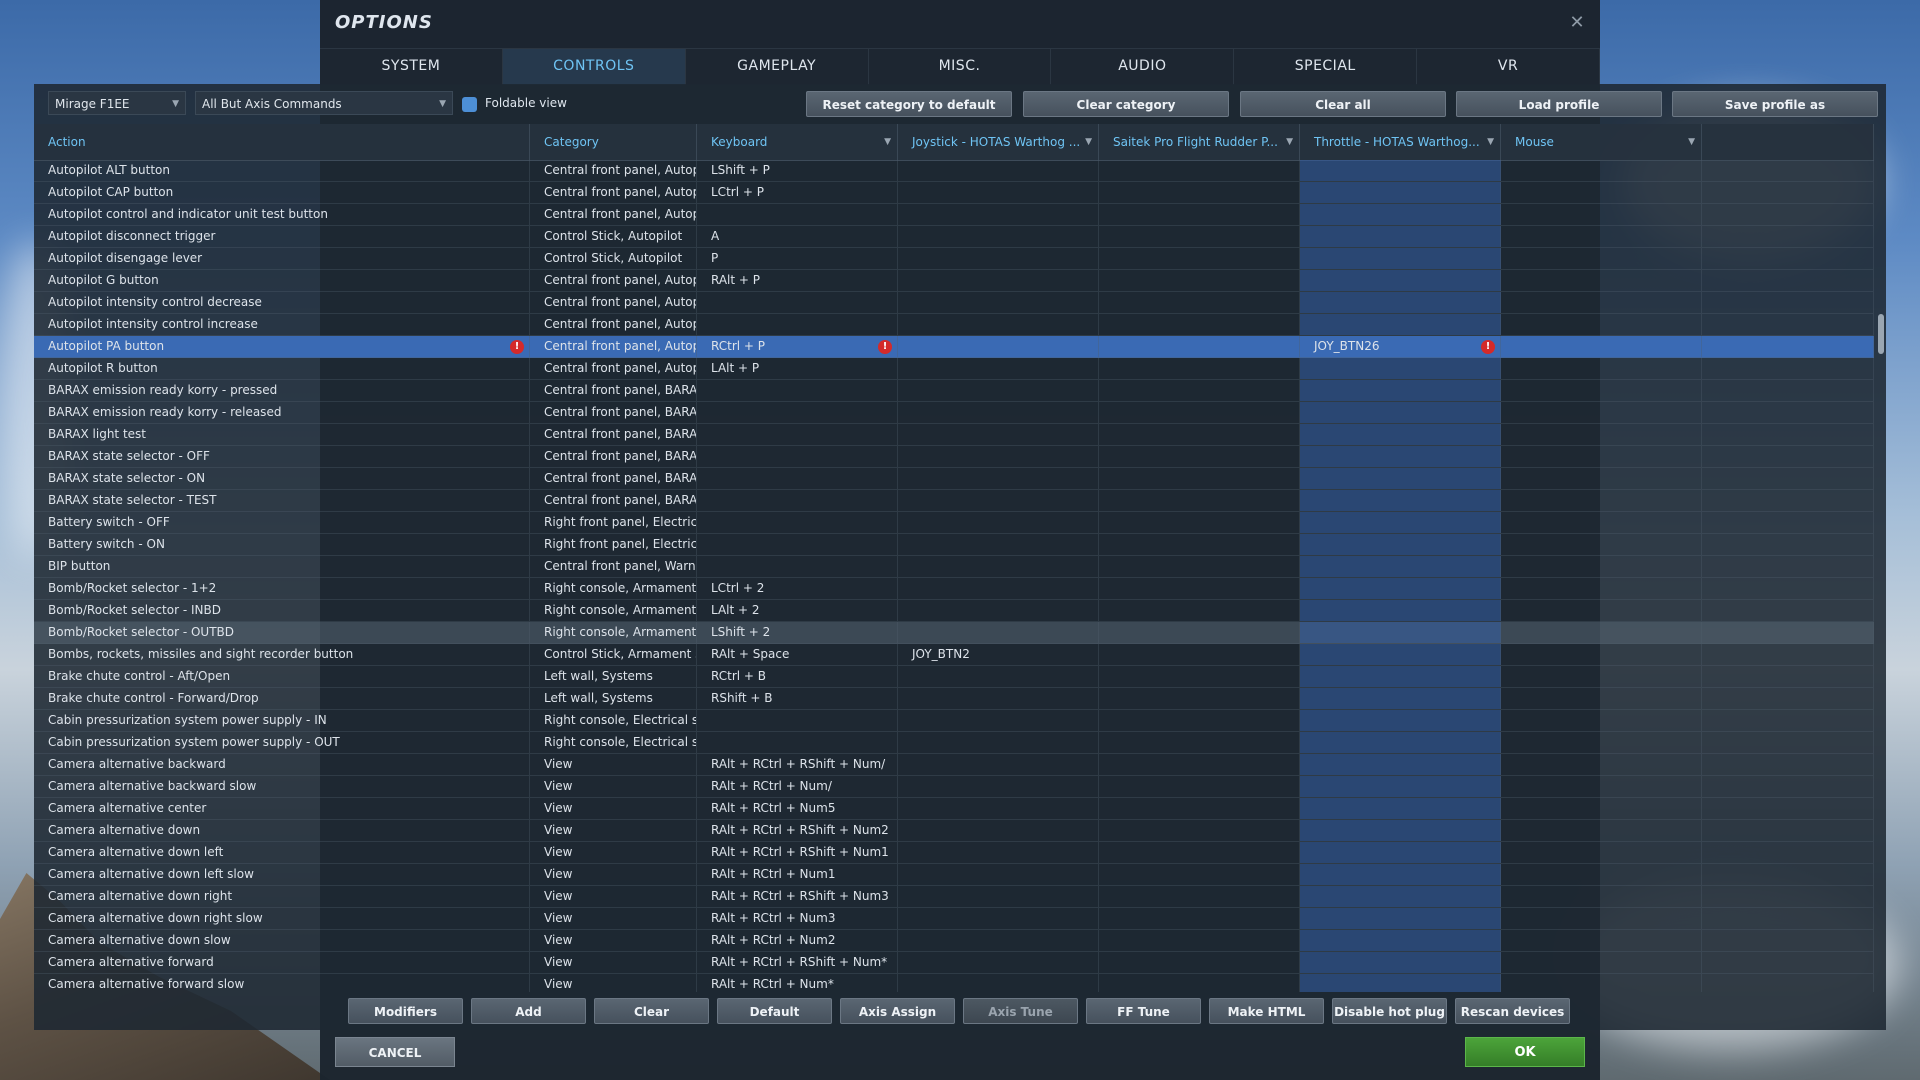 The height and width of the screenshot is (1080, 1920). I want to click on foldable-view-checkbox, so click(469, 104).